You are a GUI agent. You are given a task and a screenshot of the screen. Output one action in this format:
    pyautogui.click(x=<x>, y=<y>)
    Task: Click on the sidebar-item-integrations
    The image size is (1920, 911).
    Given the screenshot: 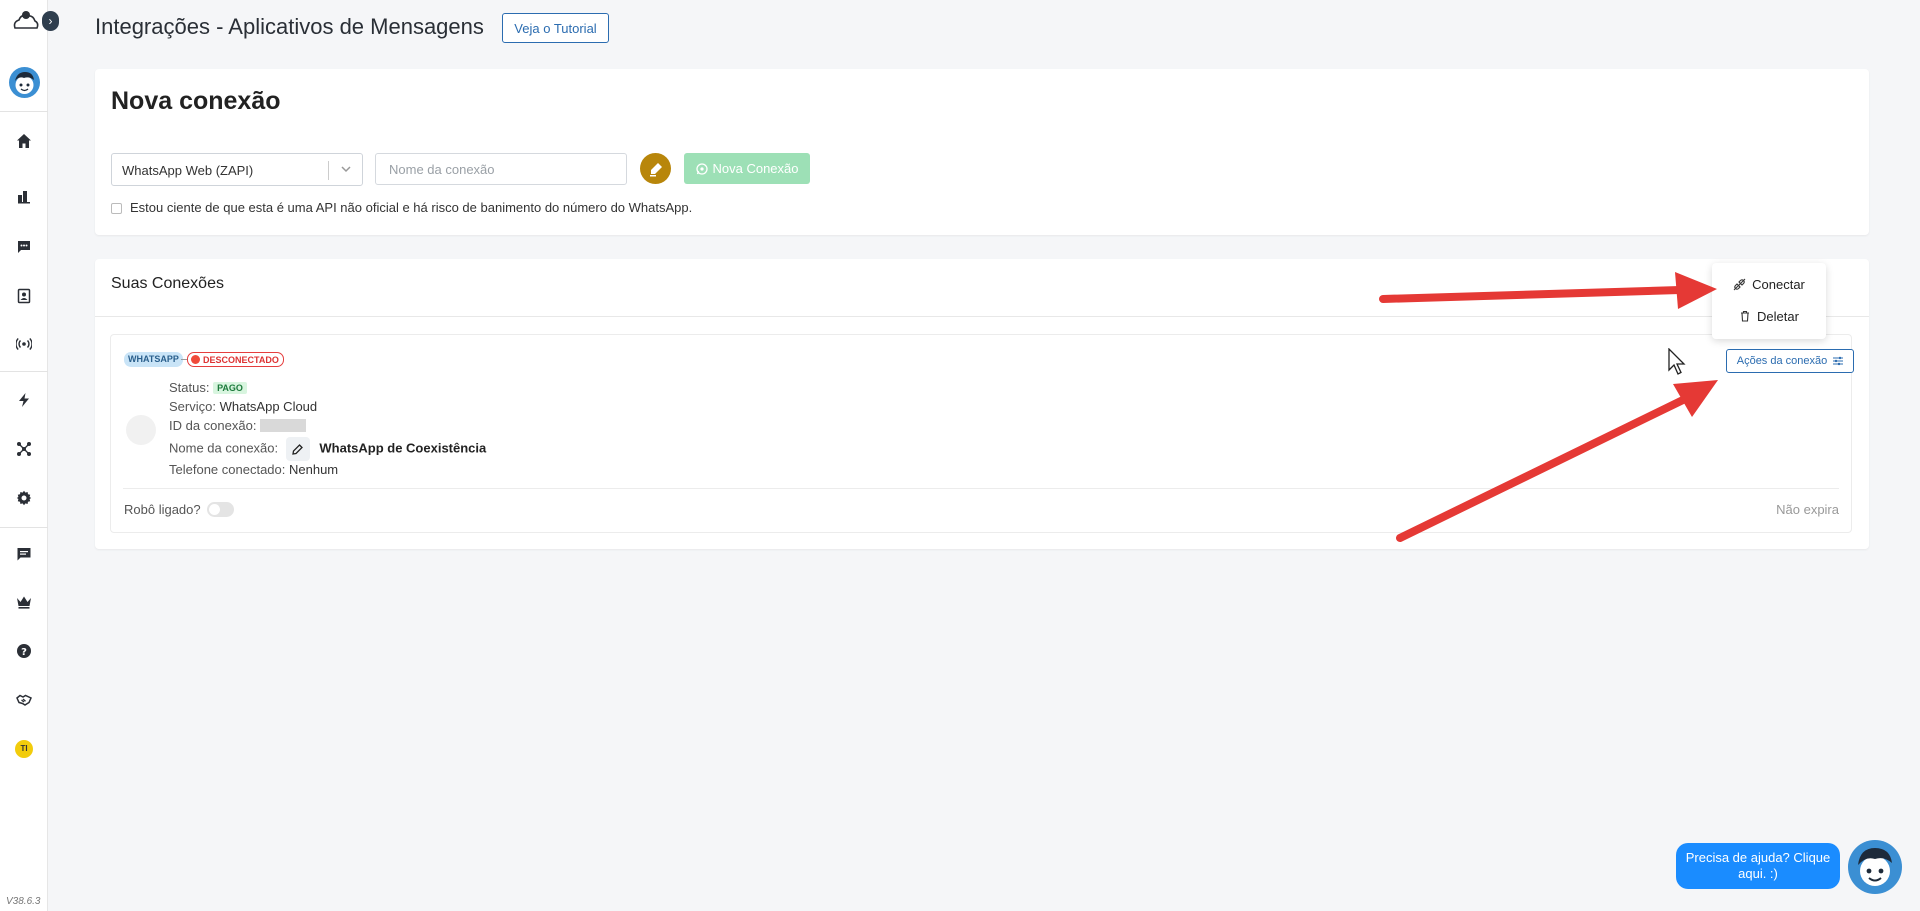 What is the action you would take?
    pyautogui.click(x=24, y=449)
    